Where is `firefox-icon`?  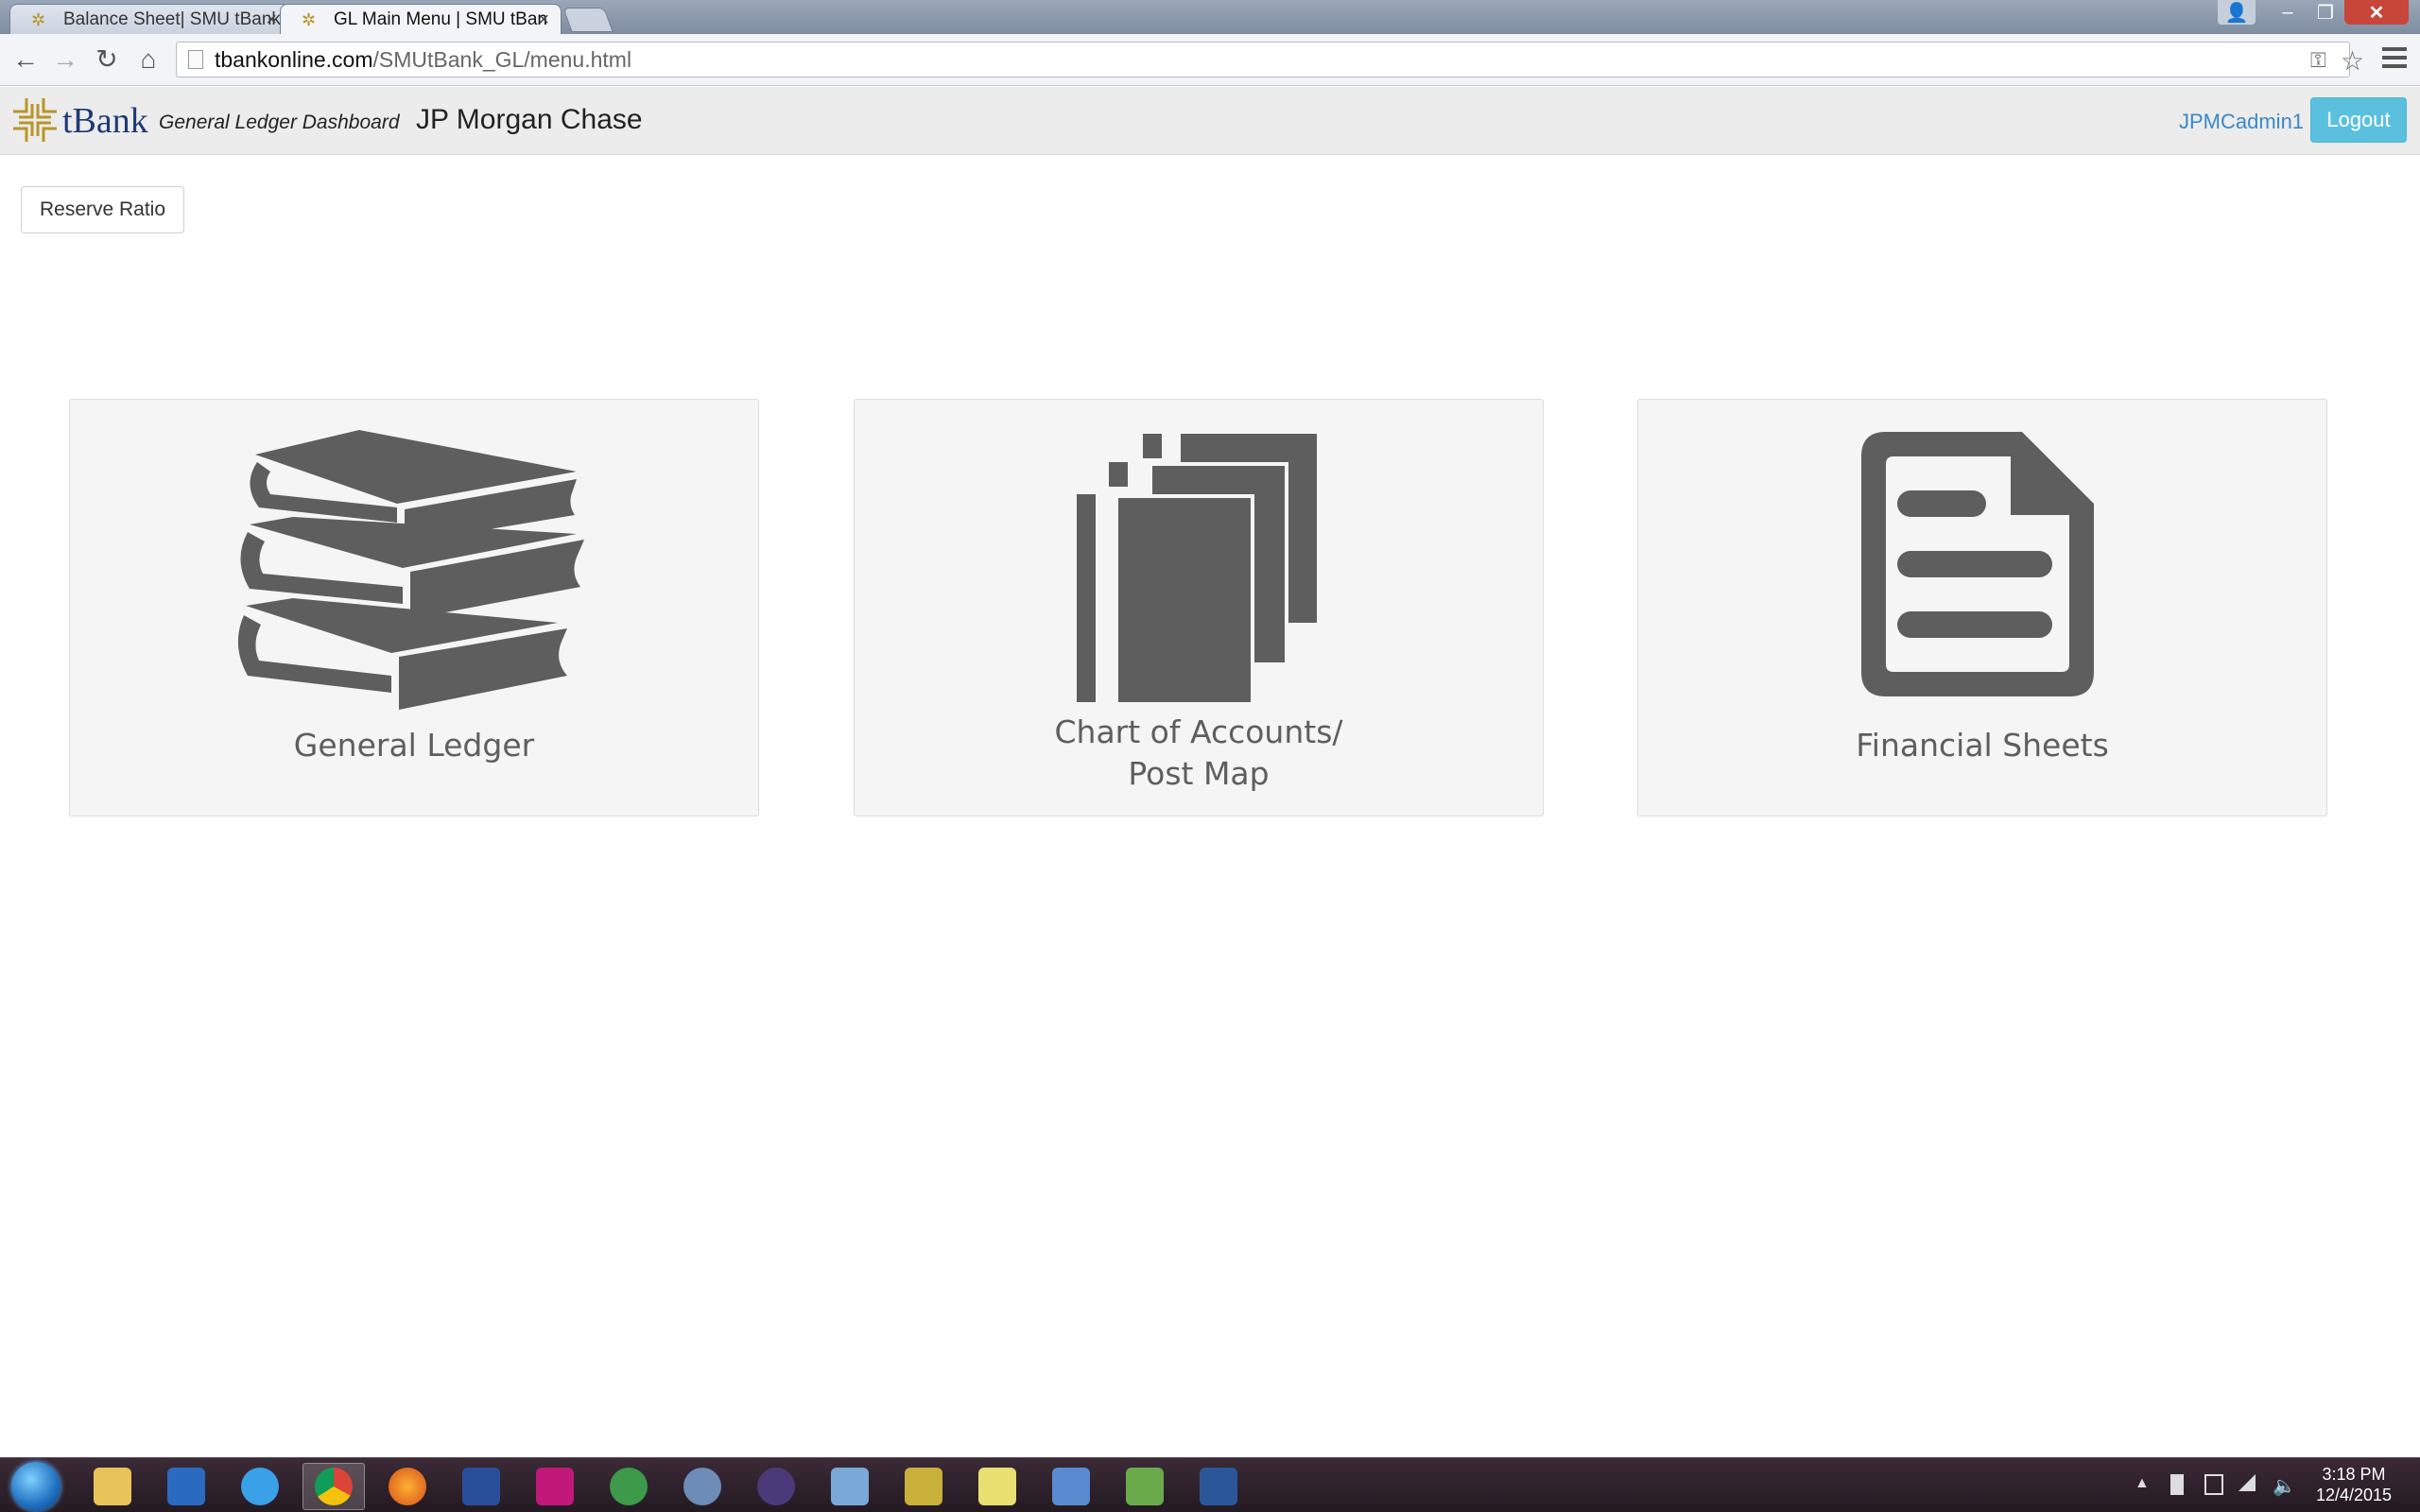 firefox-icon is located at coordinates (407, 1486).